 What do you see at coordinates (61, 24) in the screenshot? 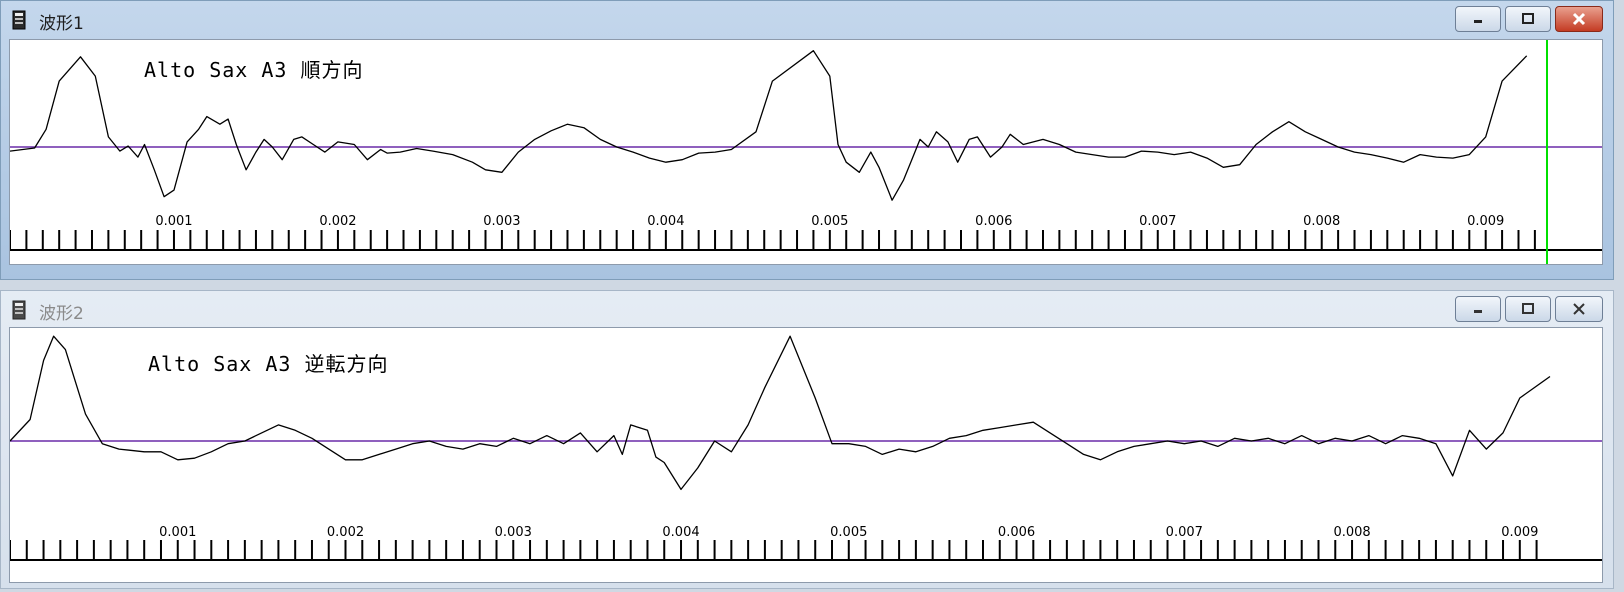
I see `window-title: 波形1` at bounding box center [61, 24].